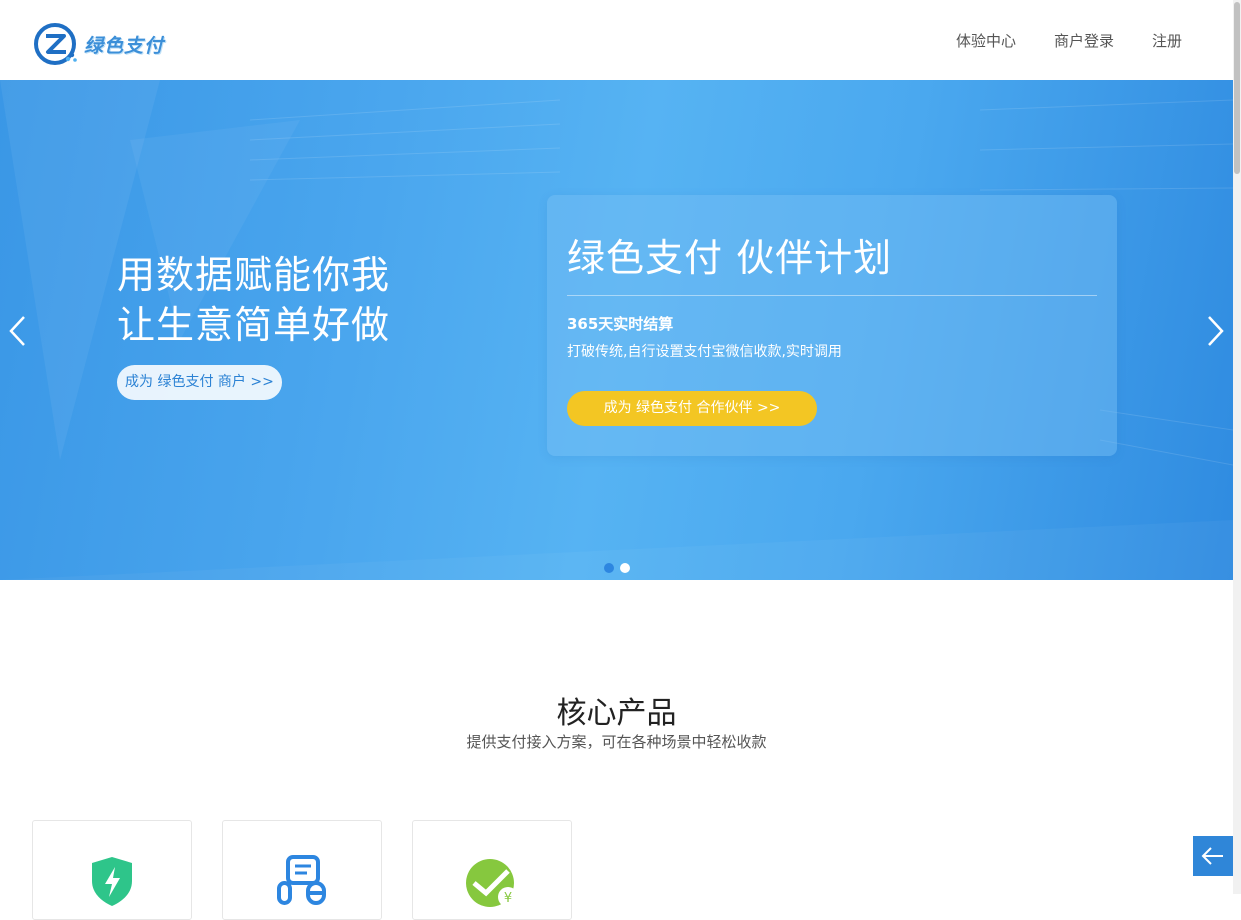 The image size is (1241, 920). I want to click on logo: 绿色支付, so click(99, 44).